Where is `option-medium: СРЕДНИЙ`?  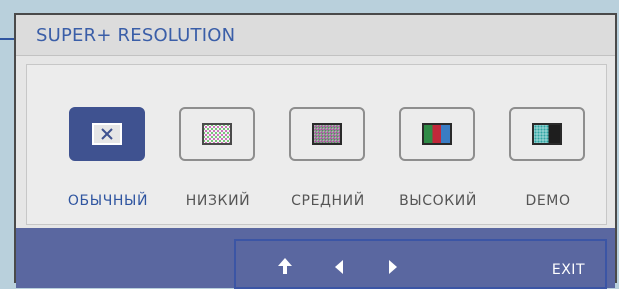
option-medium: СРЕДНИЙ is located at coordinates (328, 145).